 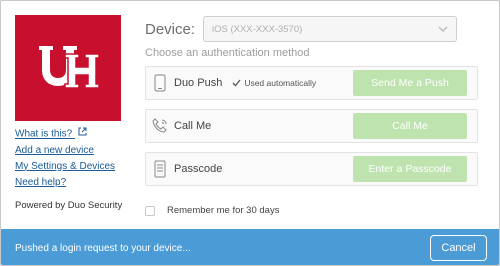 I want to click on remember-me-row: Remember me for 30 days, so click(x=212, y=210).